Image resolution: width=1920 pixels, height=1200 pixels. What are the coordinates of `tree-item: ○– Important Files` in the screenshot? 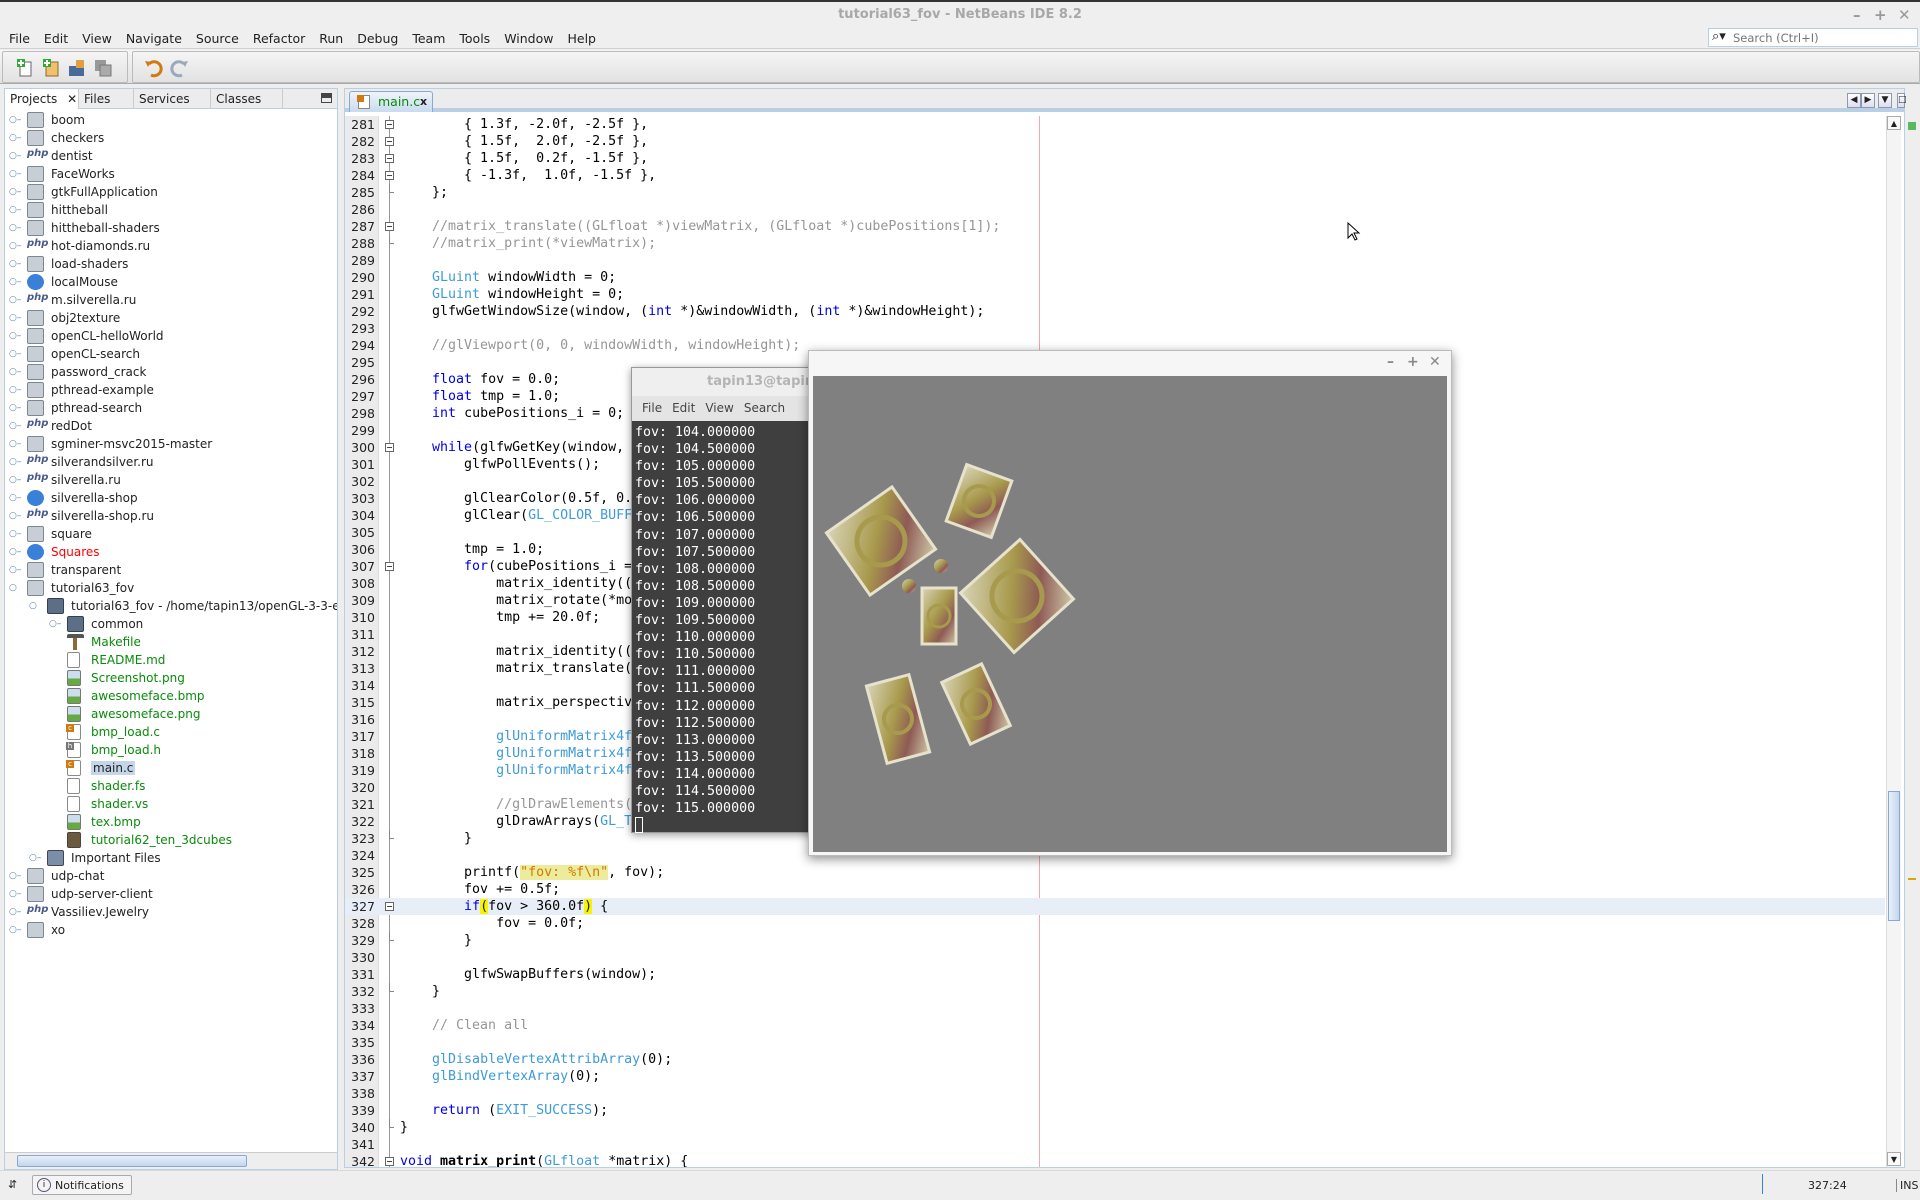 It's located at (171, 858).